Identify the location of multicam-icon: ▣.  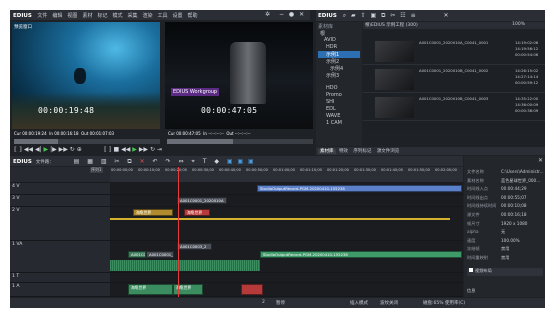
(240, 162).